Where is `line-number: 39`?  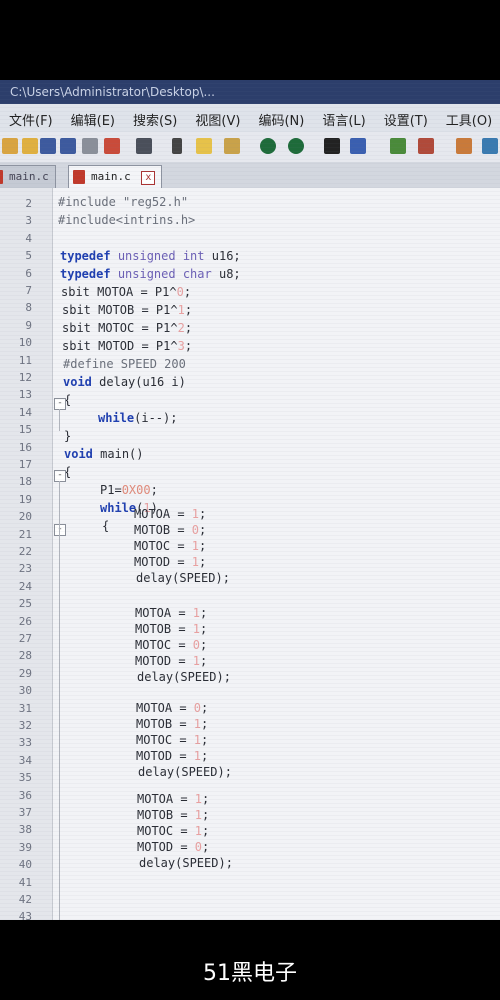 line-number: 39 is located at coordinates (25, 847).